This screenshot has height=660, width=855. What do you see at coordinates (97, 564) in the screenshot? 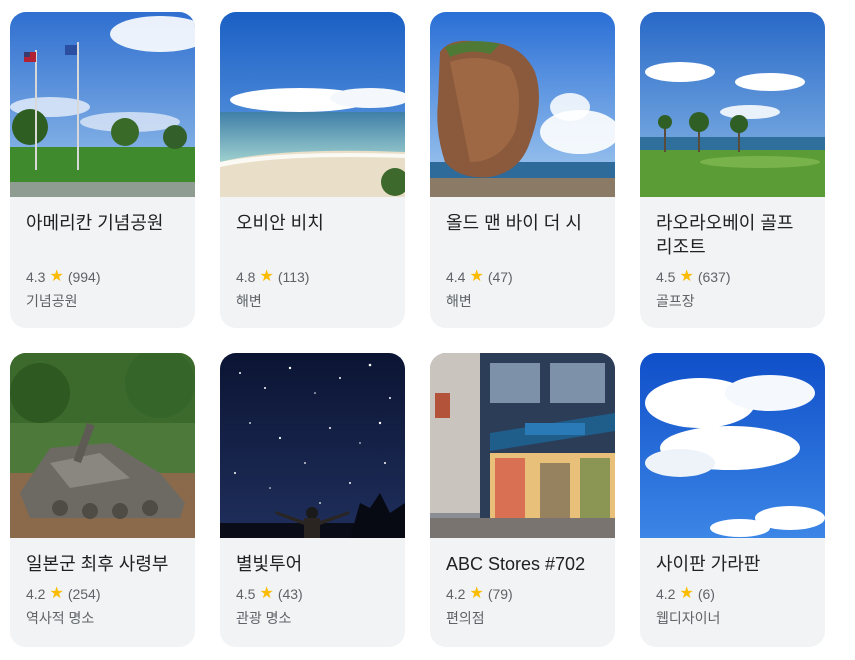
I see `place-title: 일본군 최후 사령부` at bounding box center [97, 564].